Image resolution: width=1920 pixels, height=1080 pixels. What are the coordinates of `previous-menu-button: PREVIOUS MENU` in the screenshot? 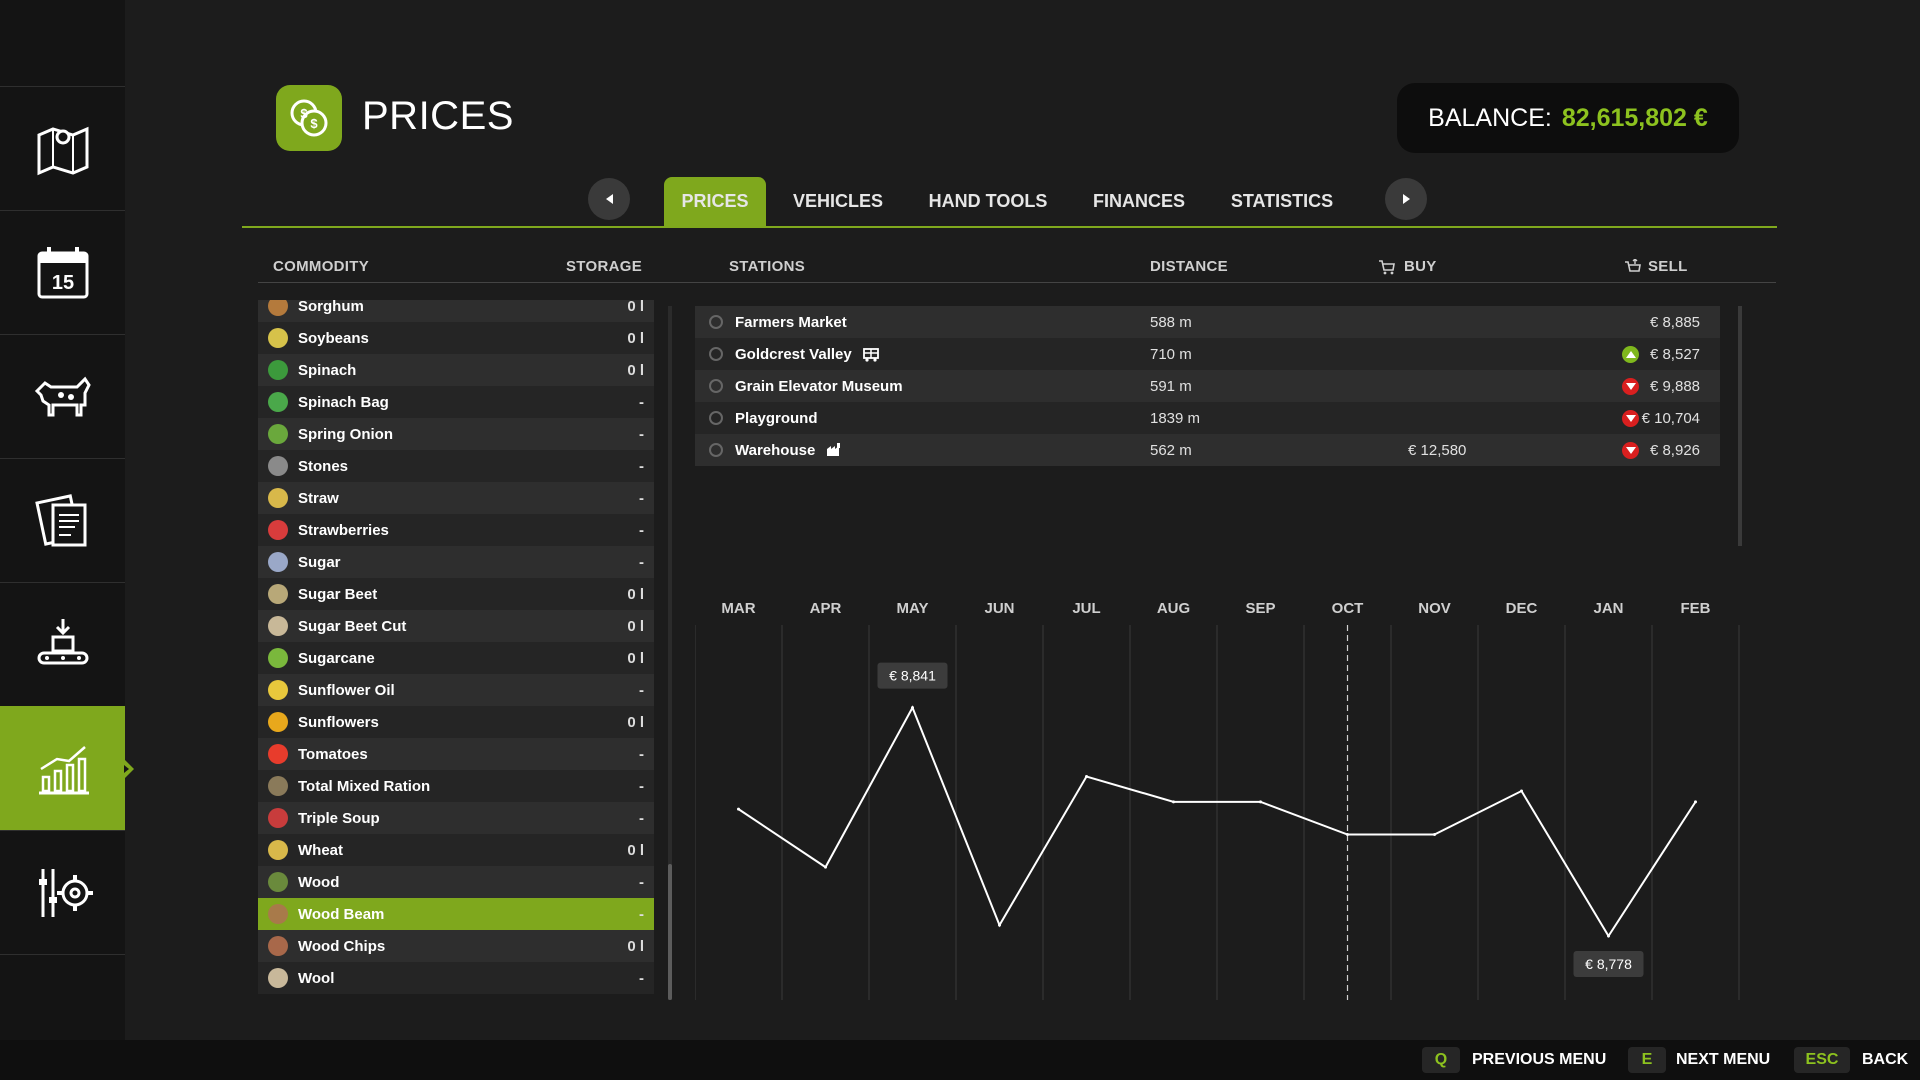 It's located at (1539, 1060).